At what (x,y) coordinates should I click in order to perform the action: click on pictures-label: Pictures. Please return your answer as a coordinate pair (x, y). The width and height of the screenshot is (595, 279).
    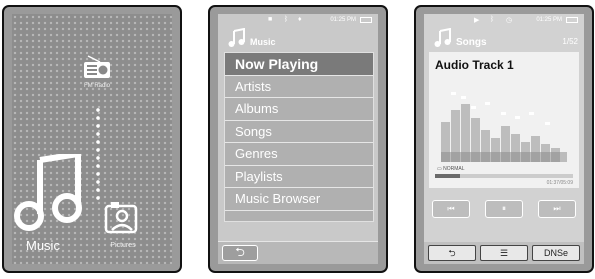
    Looking at the image, I should click on (123, 245).